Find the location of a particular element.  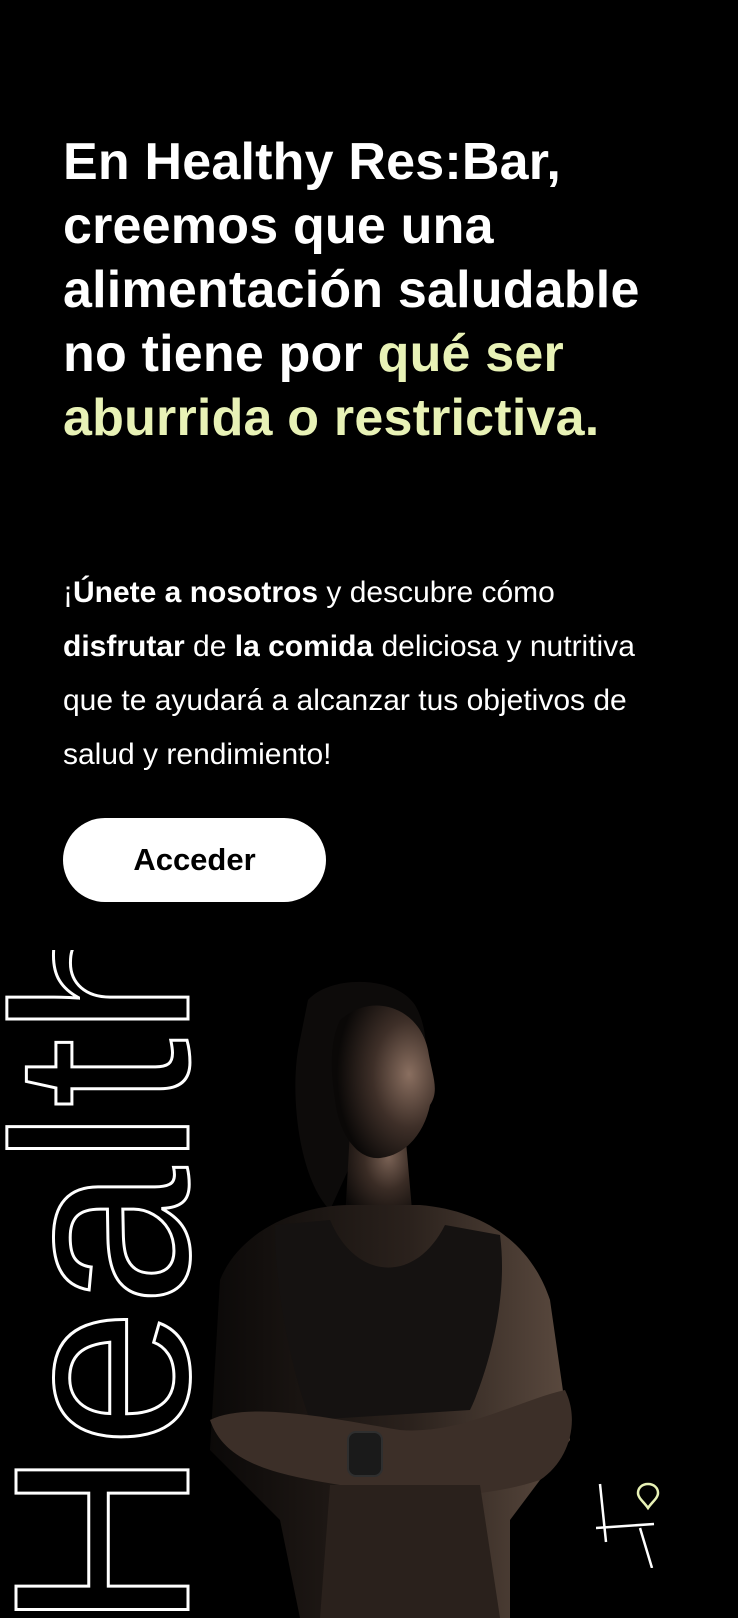

brand-logo-icon is located at coordinates (635, 1524).